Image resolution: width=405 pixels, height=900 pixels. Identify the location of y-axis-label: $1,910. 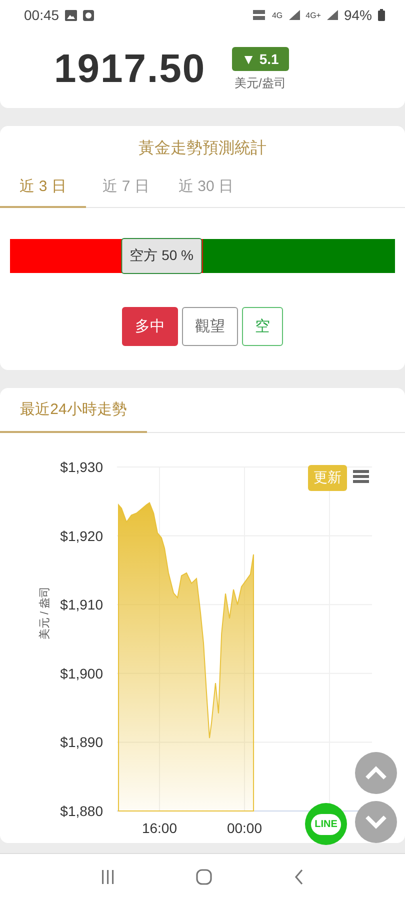
(81, 604).